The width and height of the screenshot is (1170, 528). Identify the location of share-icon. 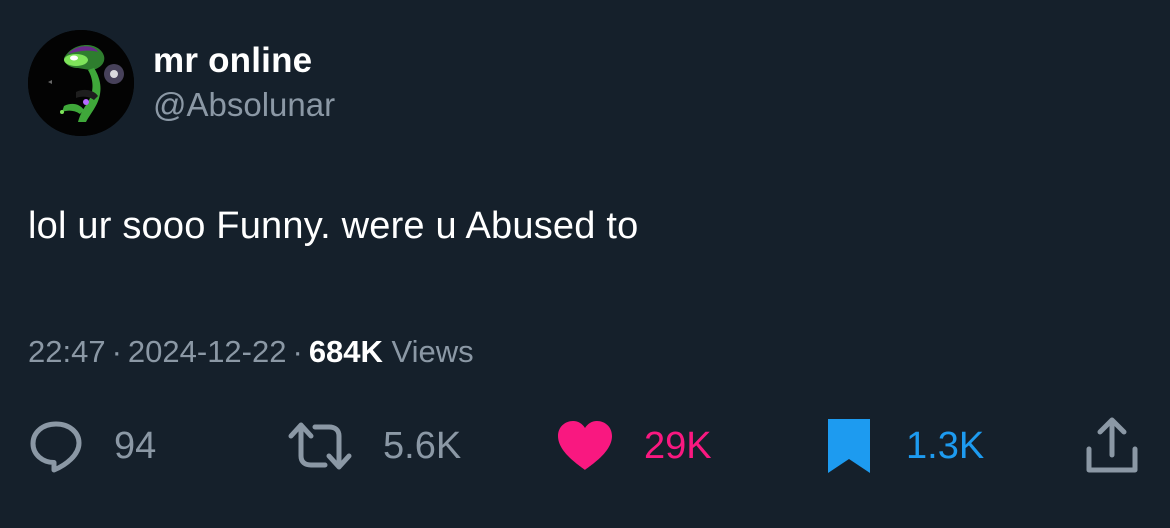
(1112, 445).